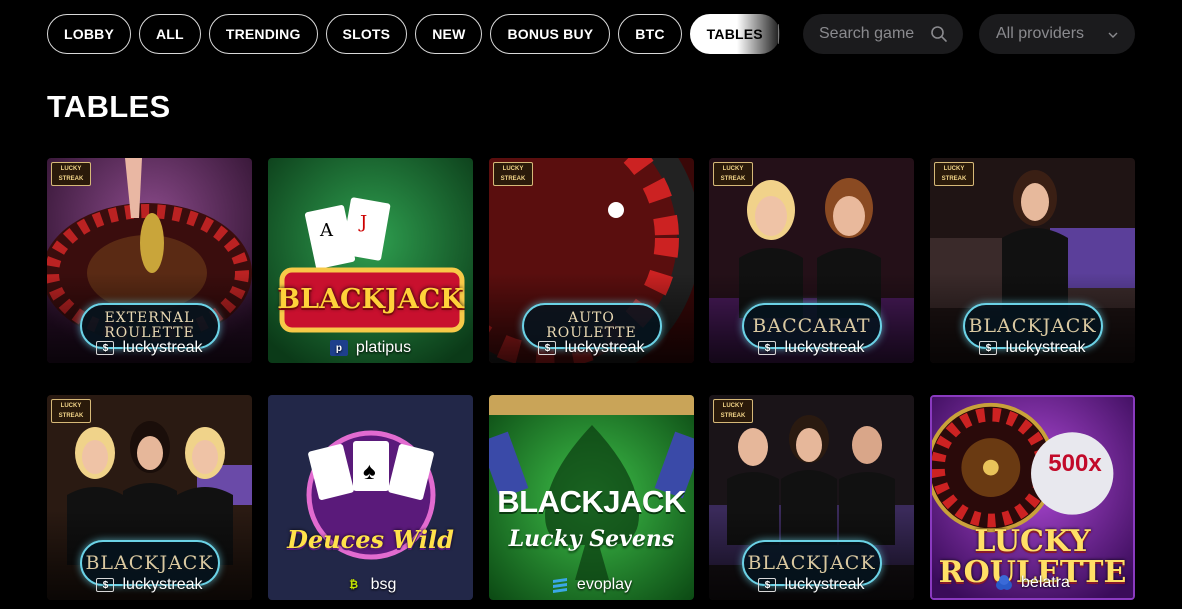 This screenshot has height=609, width=1182. What do you see at coordinates (263, 34) in the screenshot?
I see `chip-trending: TRENDING` at bounding box center [263, 34].